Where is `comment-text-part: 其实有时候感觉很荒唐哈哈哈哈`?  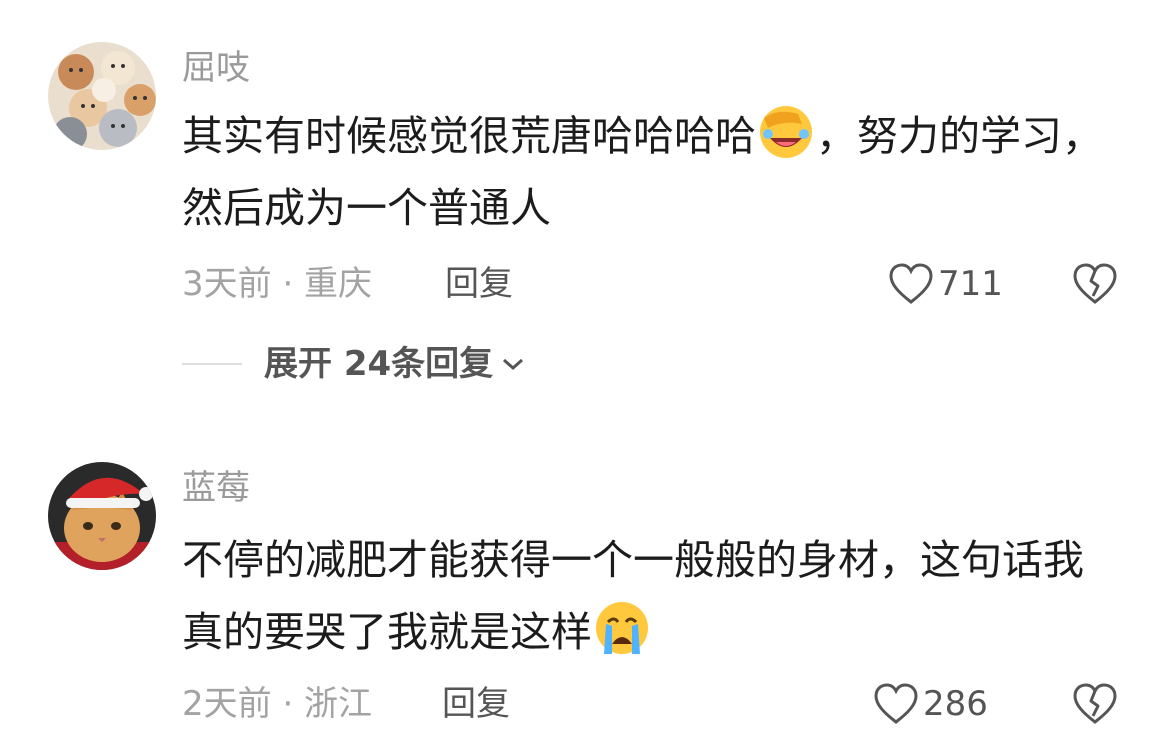
comment-text-part: 其实有时候感觉很荒唐哈哈哈哈 is located at coordinates (469, 136).